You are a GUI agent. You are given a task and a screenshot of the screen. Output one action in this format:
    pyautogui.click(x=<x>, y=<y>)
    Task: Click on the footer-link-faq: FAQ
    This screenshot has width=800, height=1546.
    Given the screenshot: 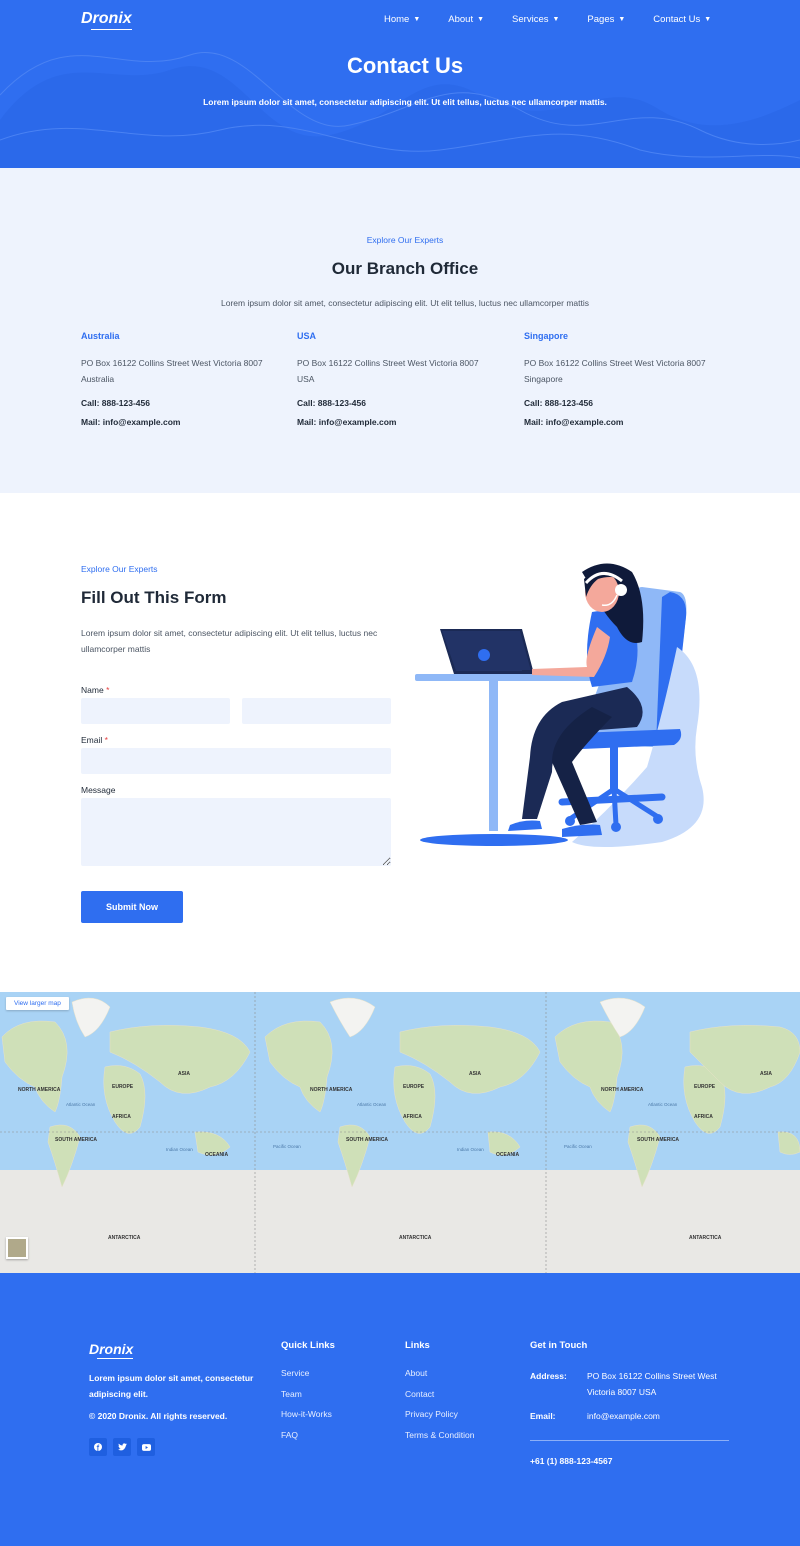 What is the action you would take?
    pyautogui.click(x=306, y=1436)
    